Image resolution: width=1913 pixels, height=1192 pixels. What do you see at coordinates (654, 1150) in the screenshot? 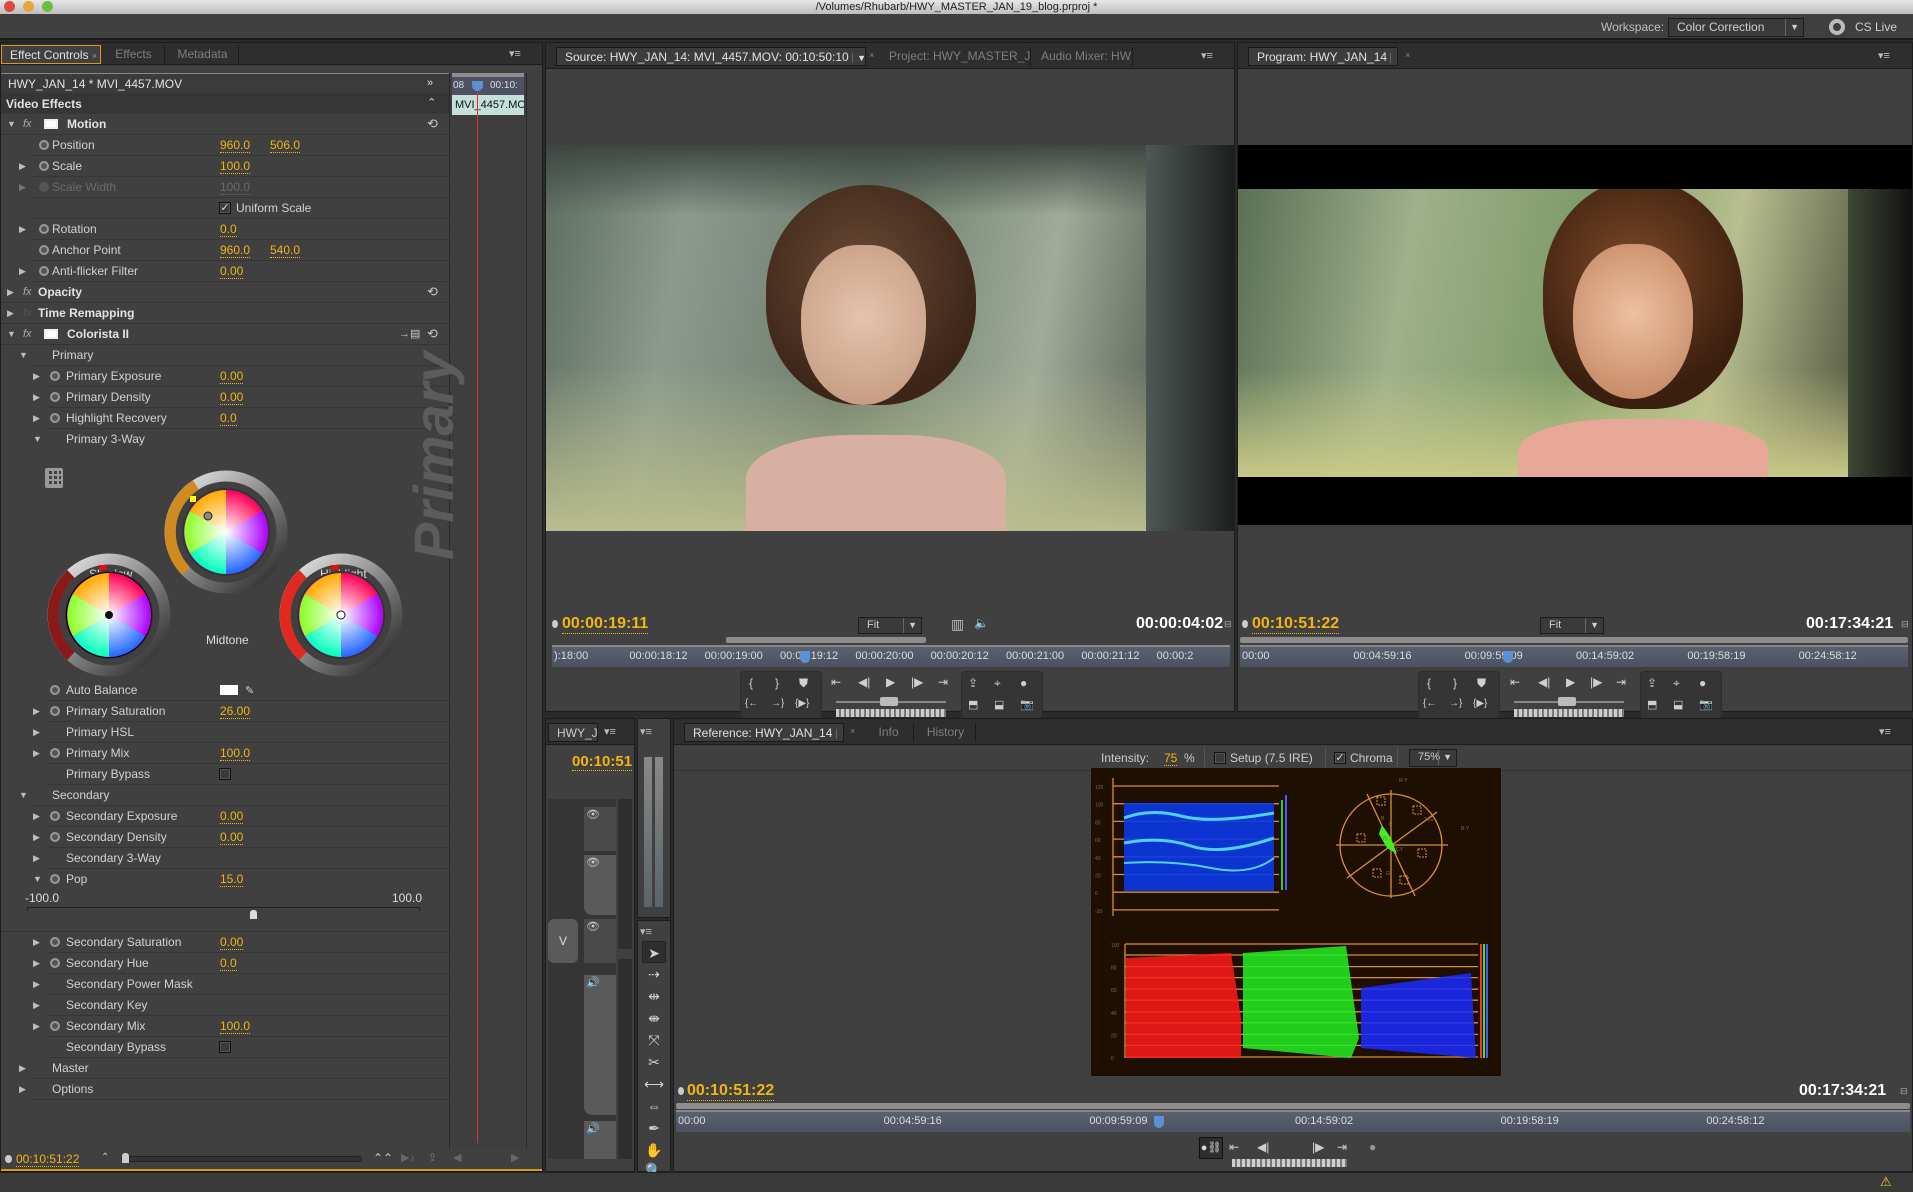
I see `hand-tool-icon: ✋` at bounding box center [654, 1150].